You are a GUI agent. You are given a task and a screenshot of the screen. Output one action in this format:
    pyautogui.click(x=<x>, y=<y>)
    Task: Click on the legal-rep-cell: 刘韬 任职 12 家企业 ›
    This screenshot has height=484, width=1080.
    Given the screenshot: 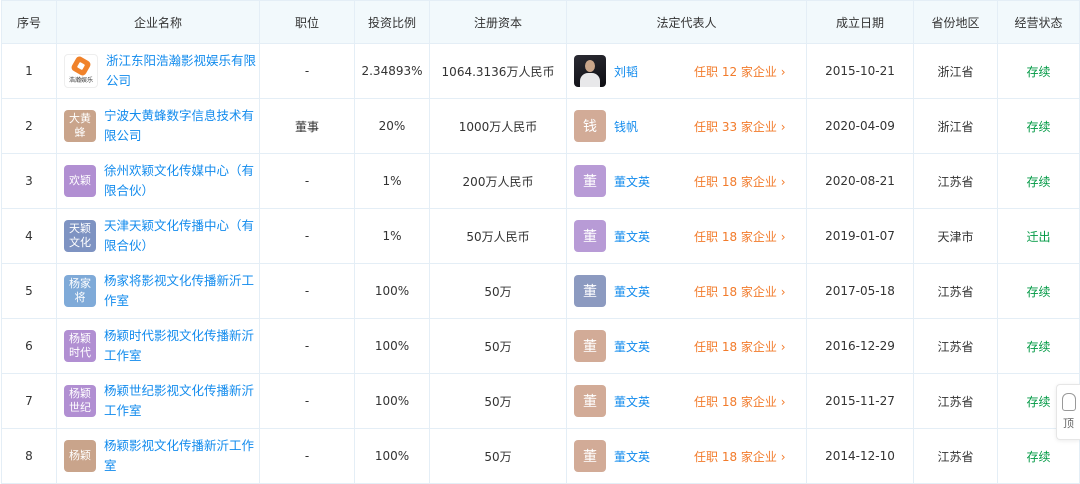 What is the action you would take?
    pyautogui.click(x=686, y=71)
    